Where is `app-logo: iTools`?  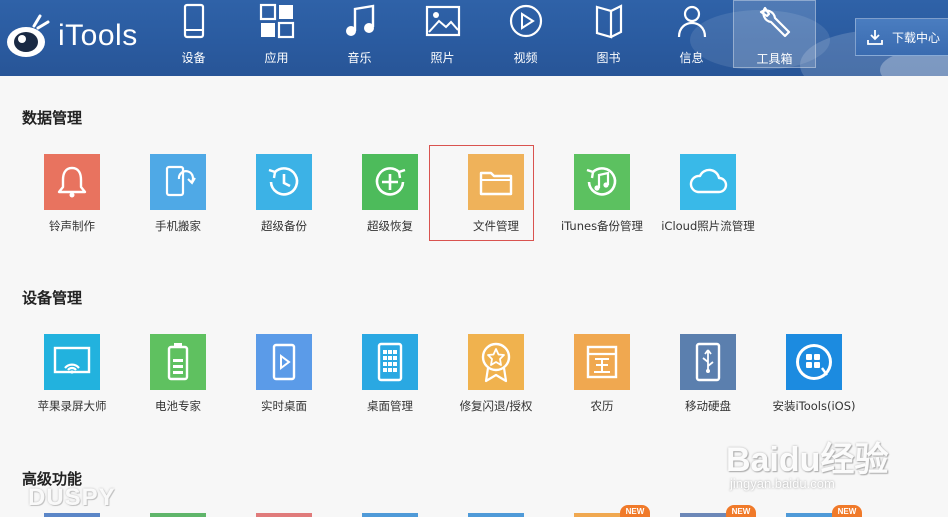 app-logo: iTools is located at coordinates (79, 36).